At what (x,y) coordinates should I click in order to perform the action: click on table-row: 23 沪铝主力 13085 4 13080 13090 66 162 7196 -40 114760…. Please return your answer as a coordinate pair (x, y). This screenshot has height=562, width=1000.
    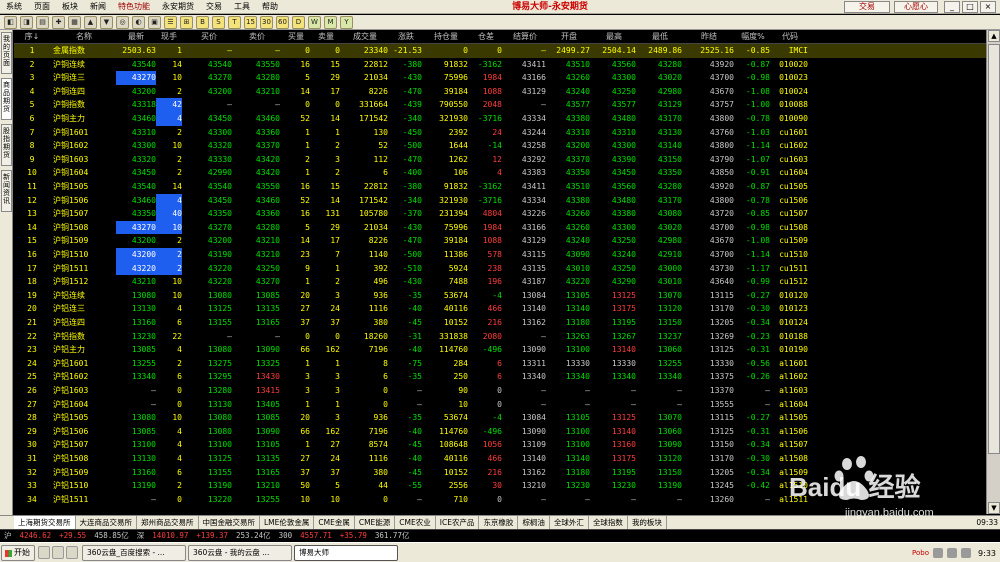
    Looking at the image, I should click on (500, 350).